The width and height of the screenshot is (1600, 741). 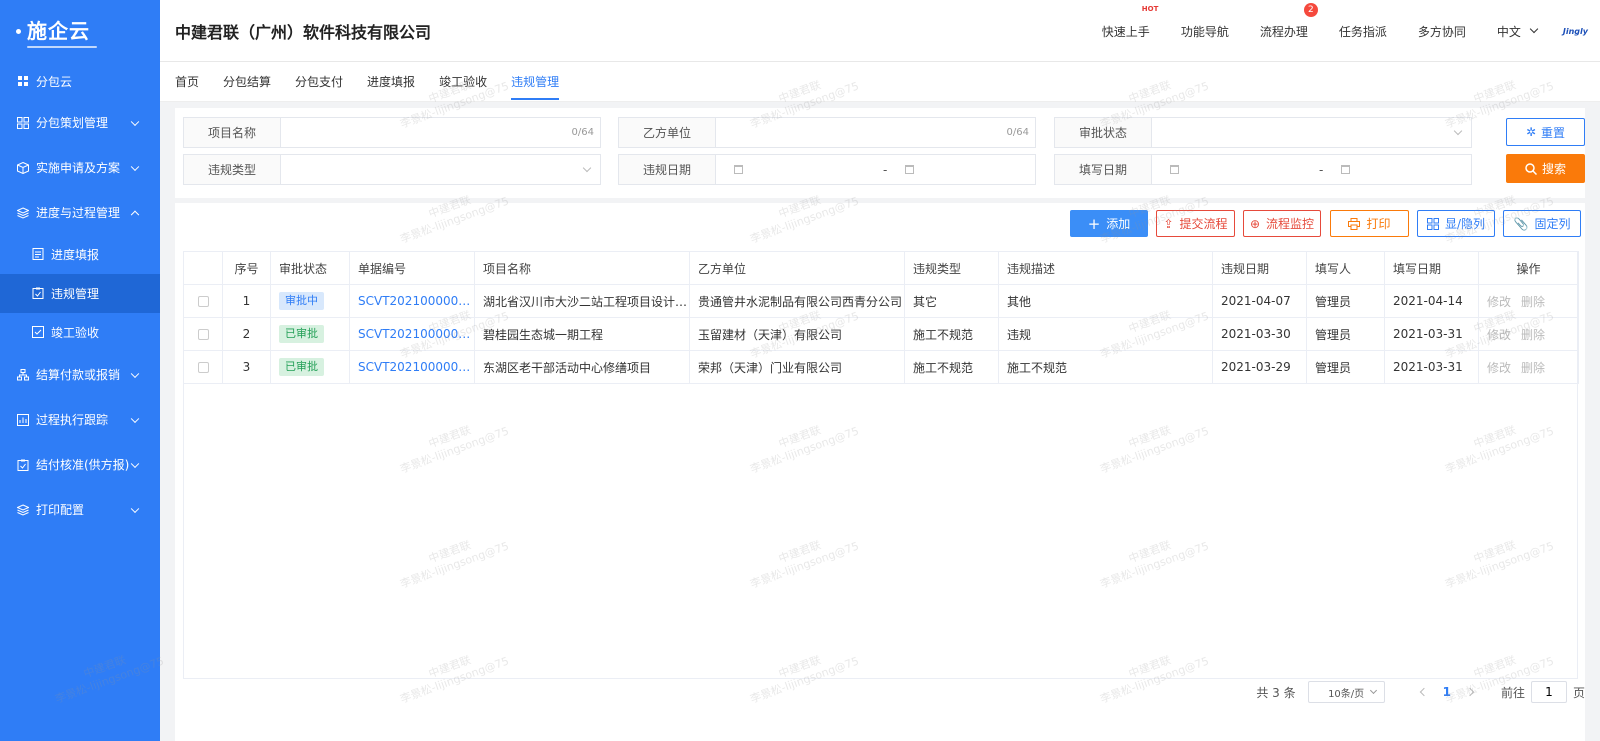 What do you see at coordinates (303, 32) in the screenshot?
I see `company-name: 中建君联（广州）软件科技有限公司` at bounding box center [303, 32].